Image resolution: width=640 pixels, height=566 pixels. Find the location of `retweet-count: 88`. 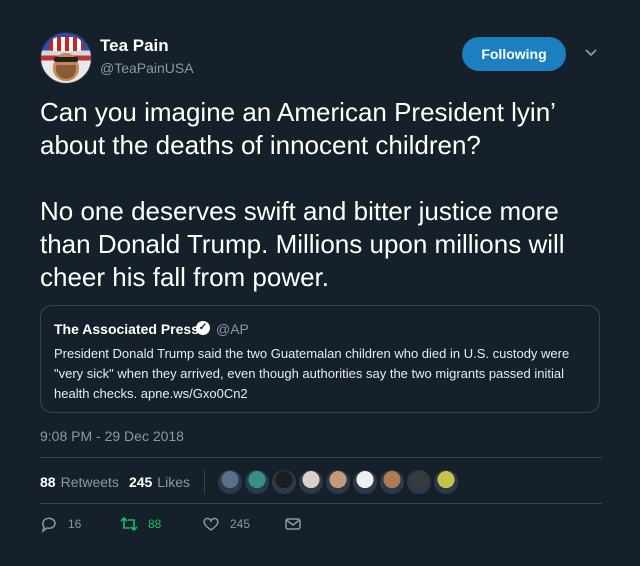

retweet-count: 88 is located at coordinates (155, 524).